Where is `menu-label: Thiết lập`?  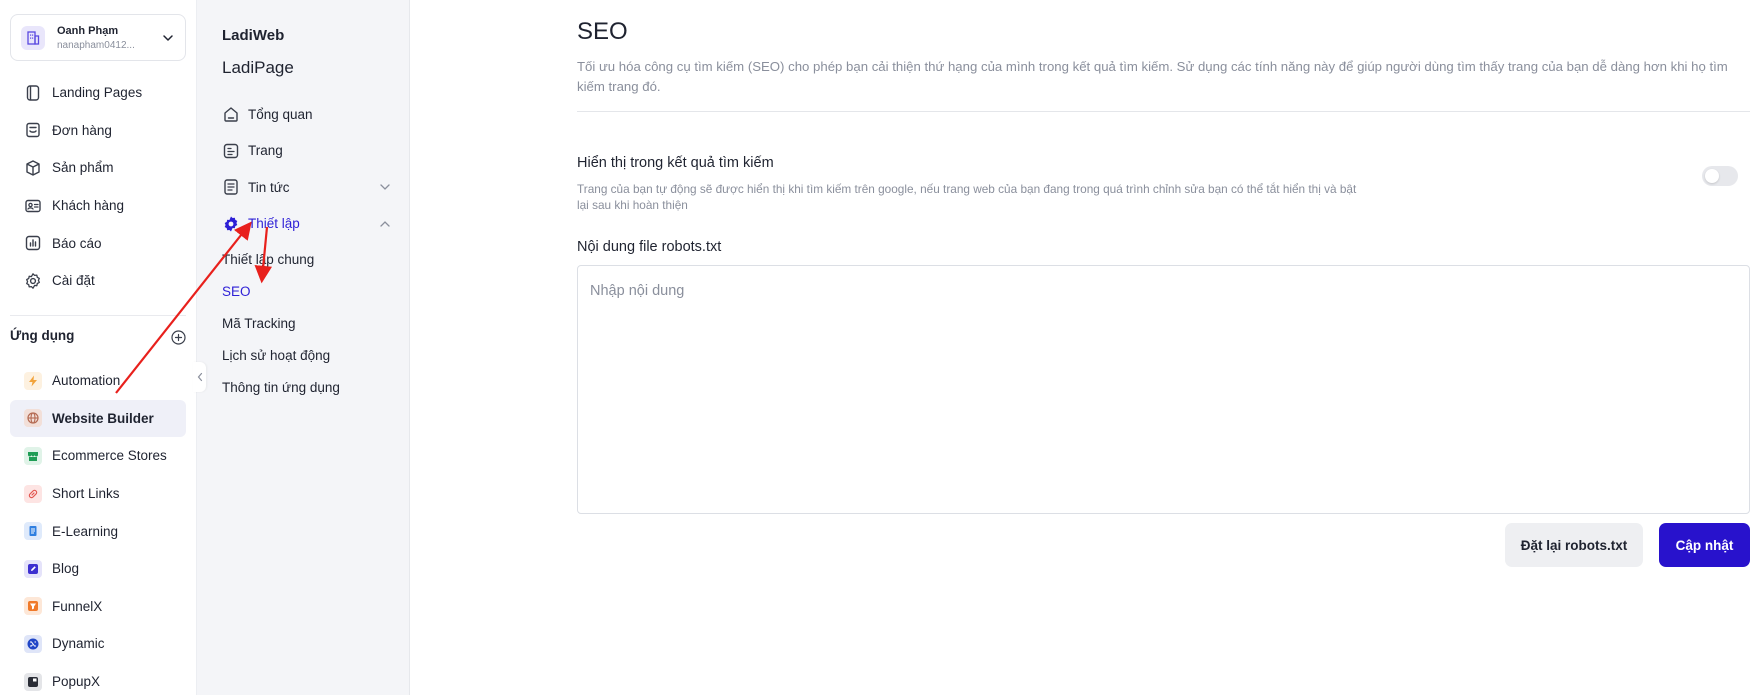
menu-label: Thiết lập is located at coordinates (274, 224).